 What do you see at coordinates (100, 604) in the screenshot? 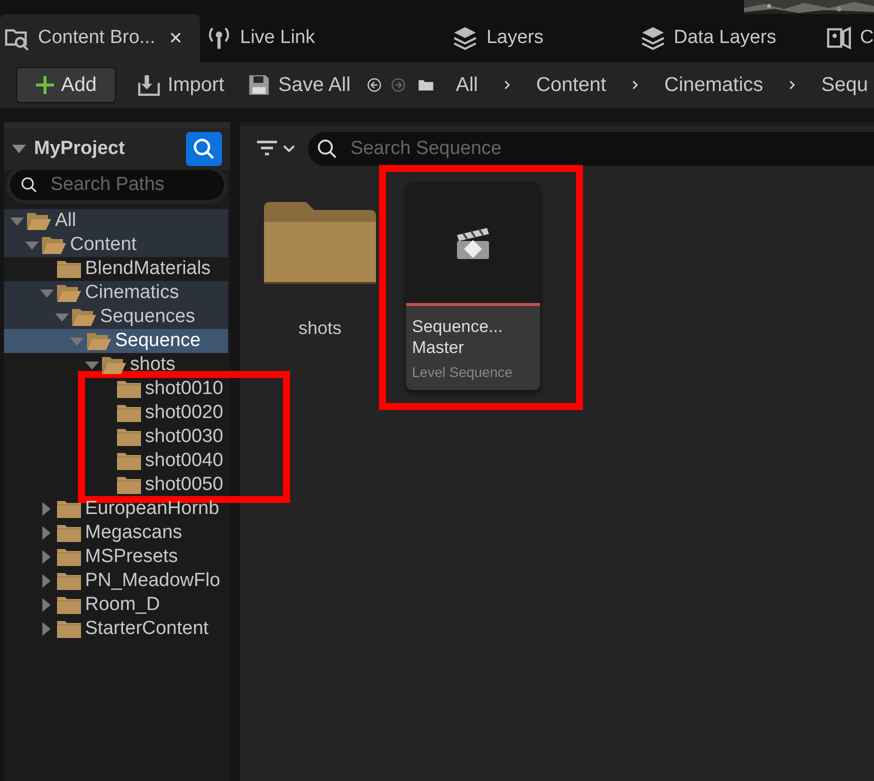
I see `tree-item: Room_D` at bounding box center [100, 604].